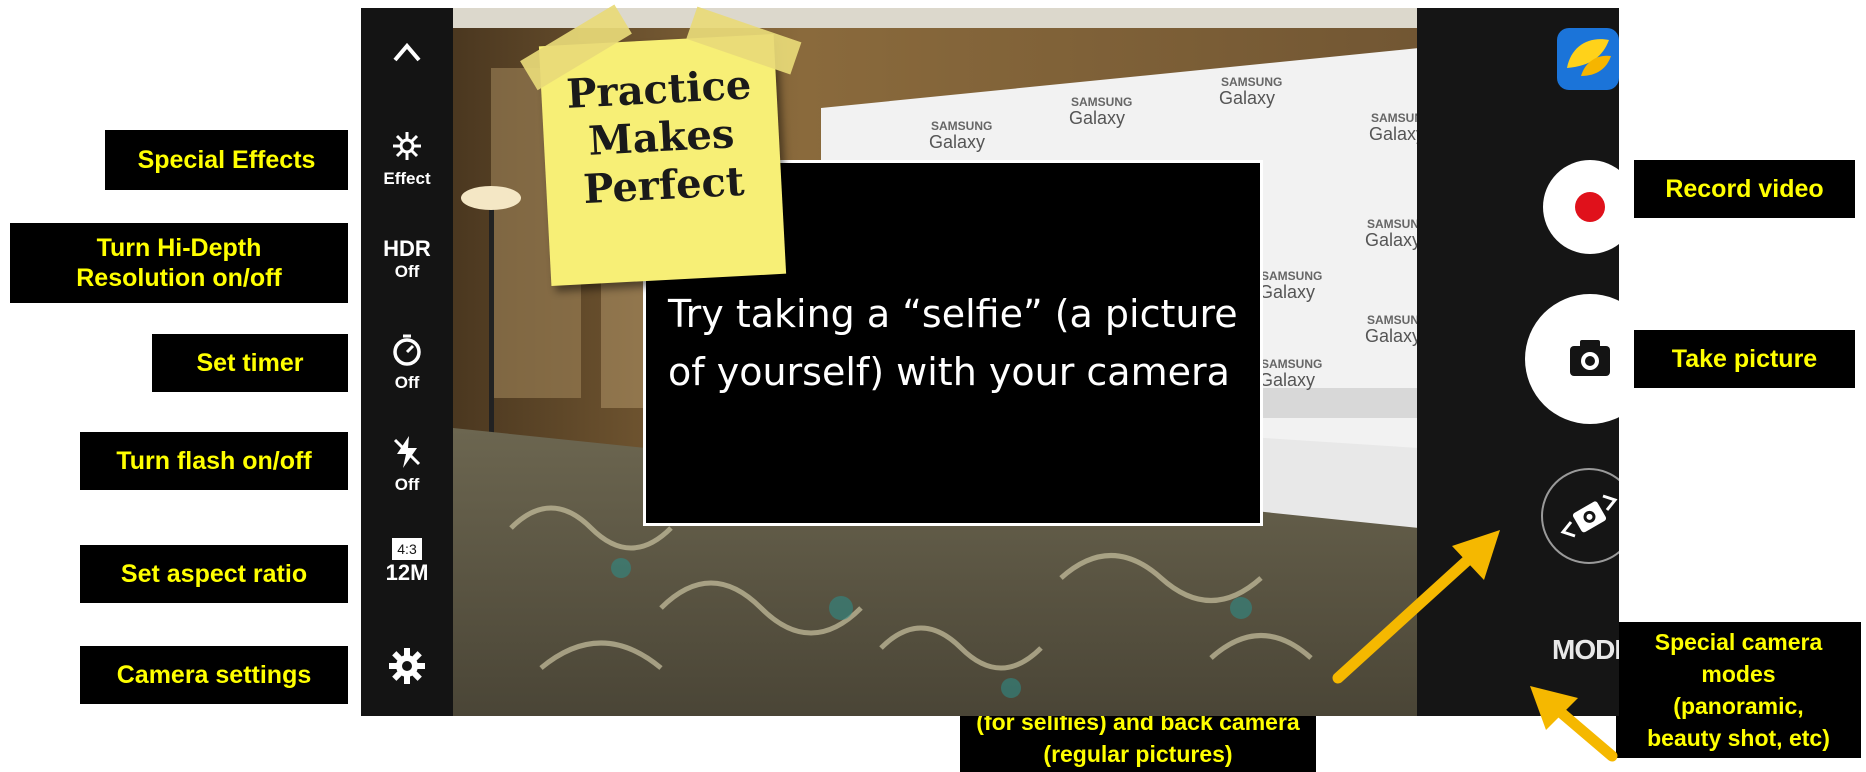 This screenshot has width=1866, height=772. I want to click on flash-off-icon, so click(407, 452).